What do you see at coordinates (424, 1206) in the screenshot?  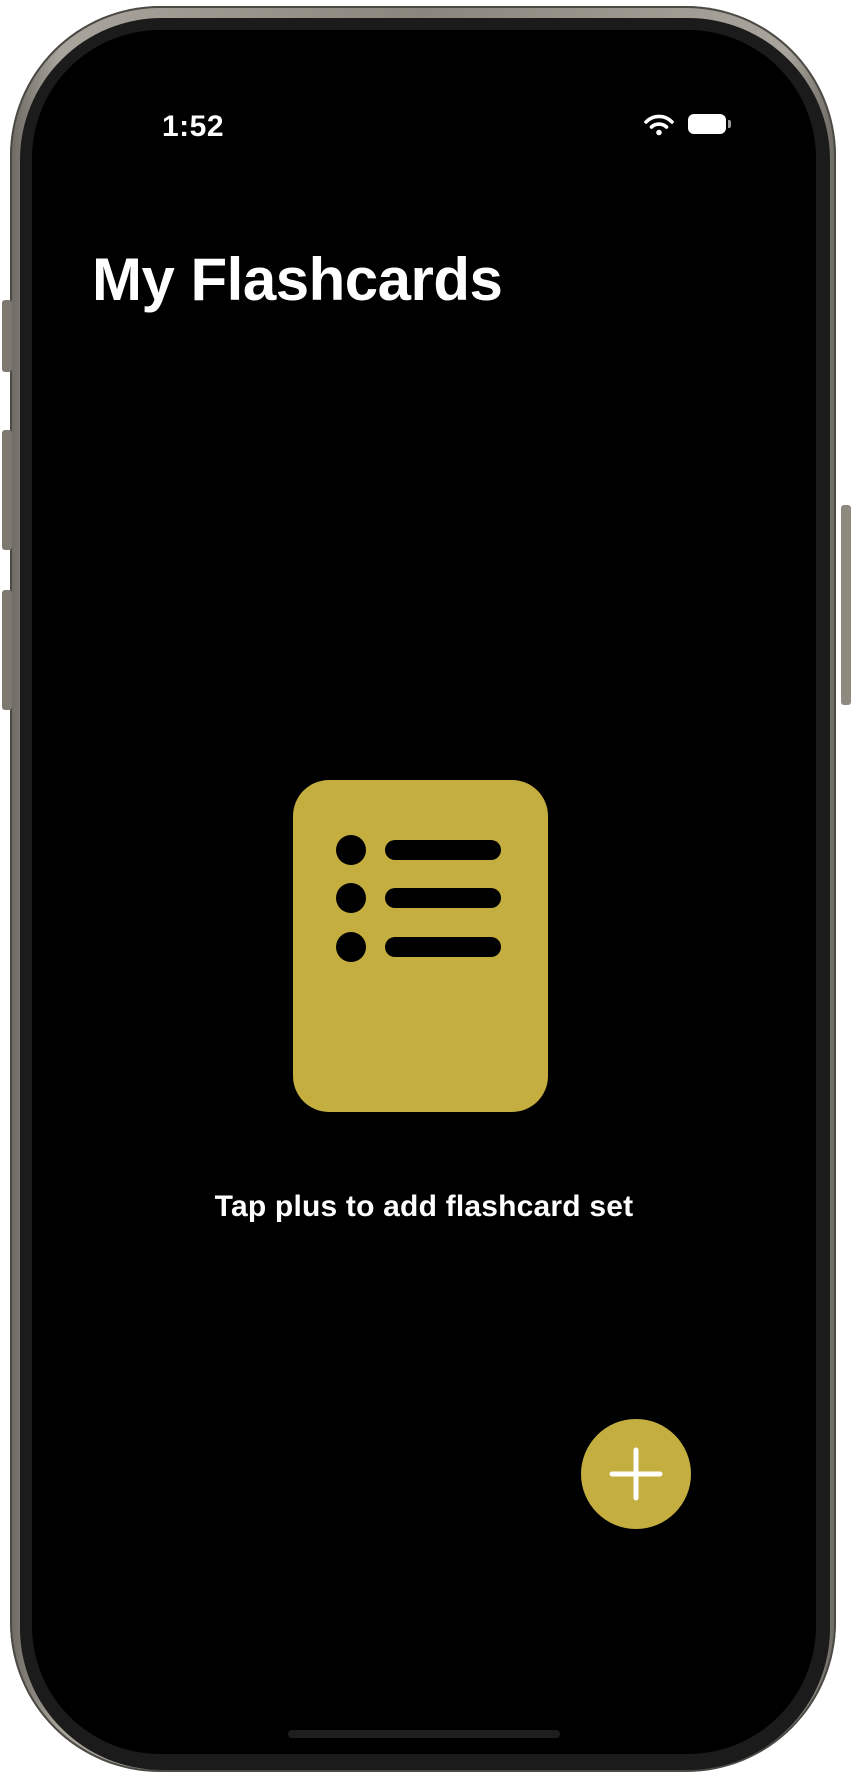 I see `empty-state-message: Tap plus to add flashcard set` at bounding box center [424, 1206].